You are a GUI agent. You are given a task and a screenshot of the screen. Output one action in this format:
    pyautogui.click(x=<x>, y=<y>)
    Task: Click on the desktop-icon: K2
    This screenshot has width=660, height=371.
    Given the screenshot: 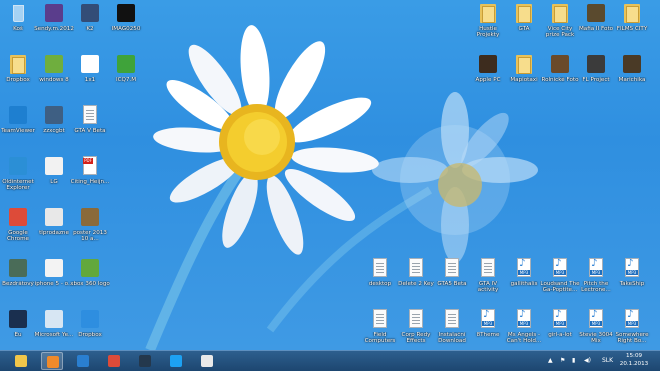 What is the action you would take?
    pyautogui.click(x=90, y=24)
    